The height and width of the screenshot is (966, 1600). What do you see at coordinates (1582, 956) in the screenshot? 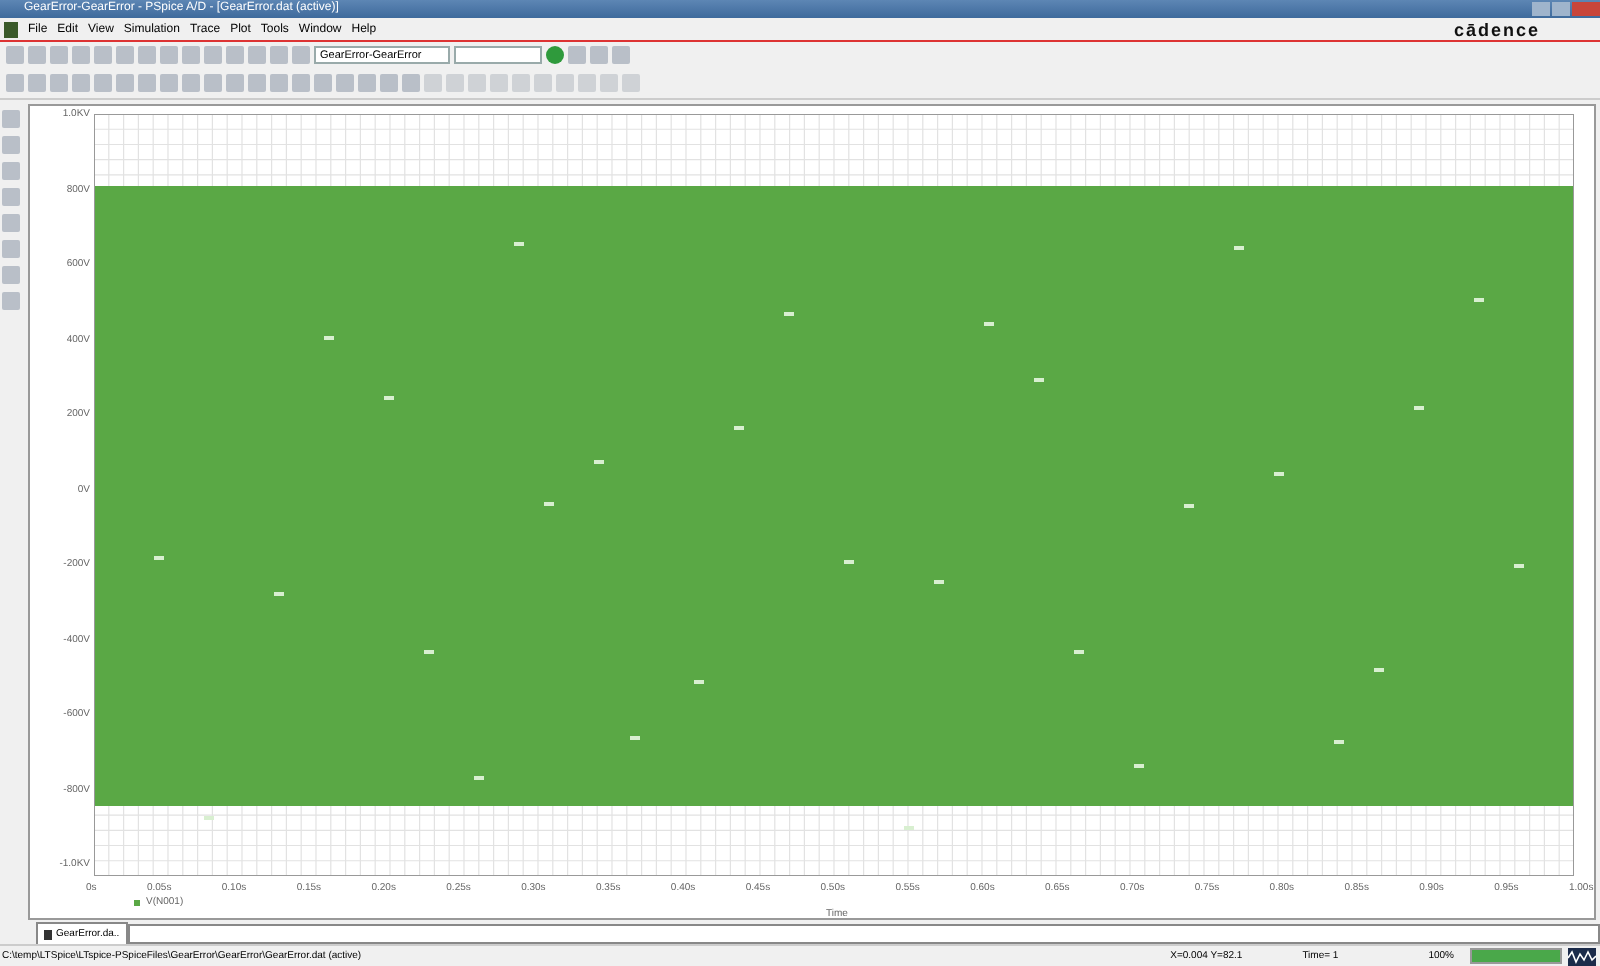
I see `waveform-icon` at bounding box center [1582, 956].